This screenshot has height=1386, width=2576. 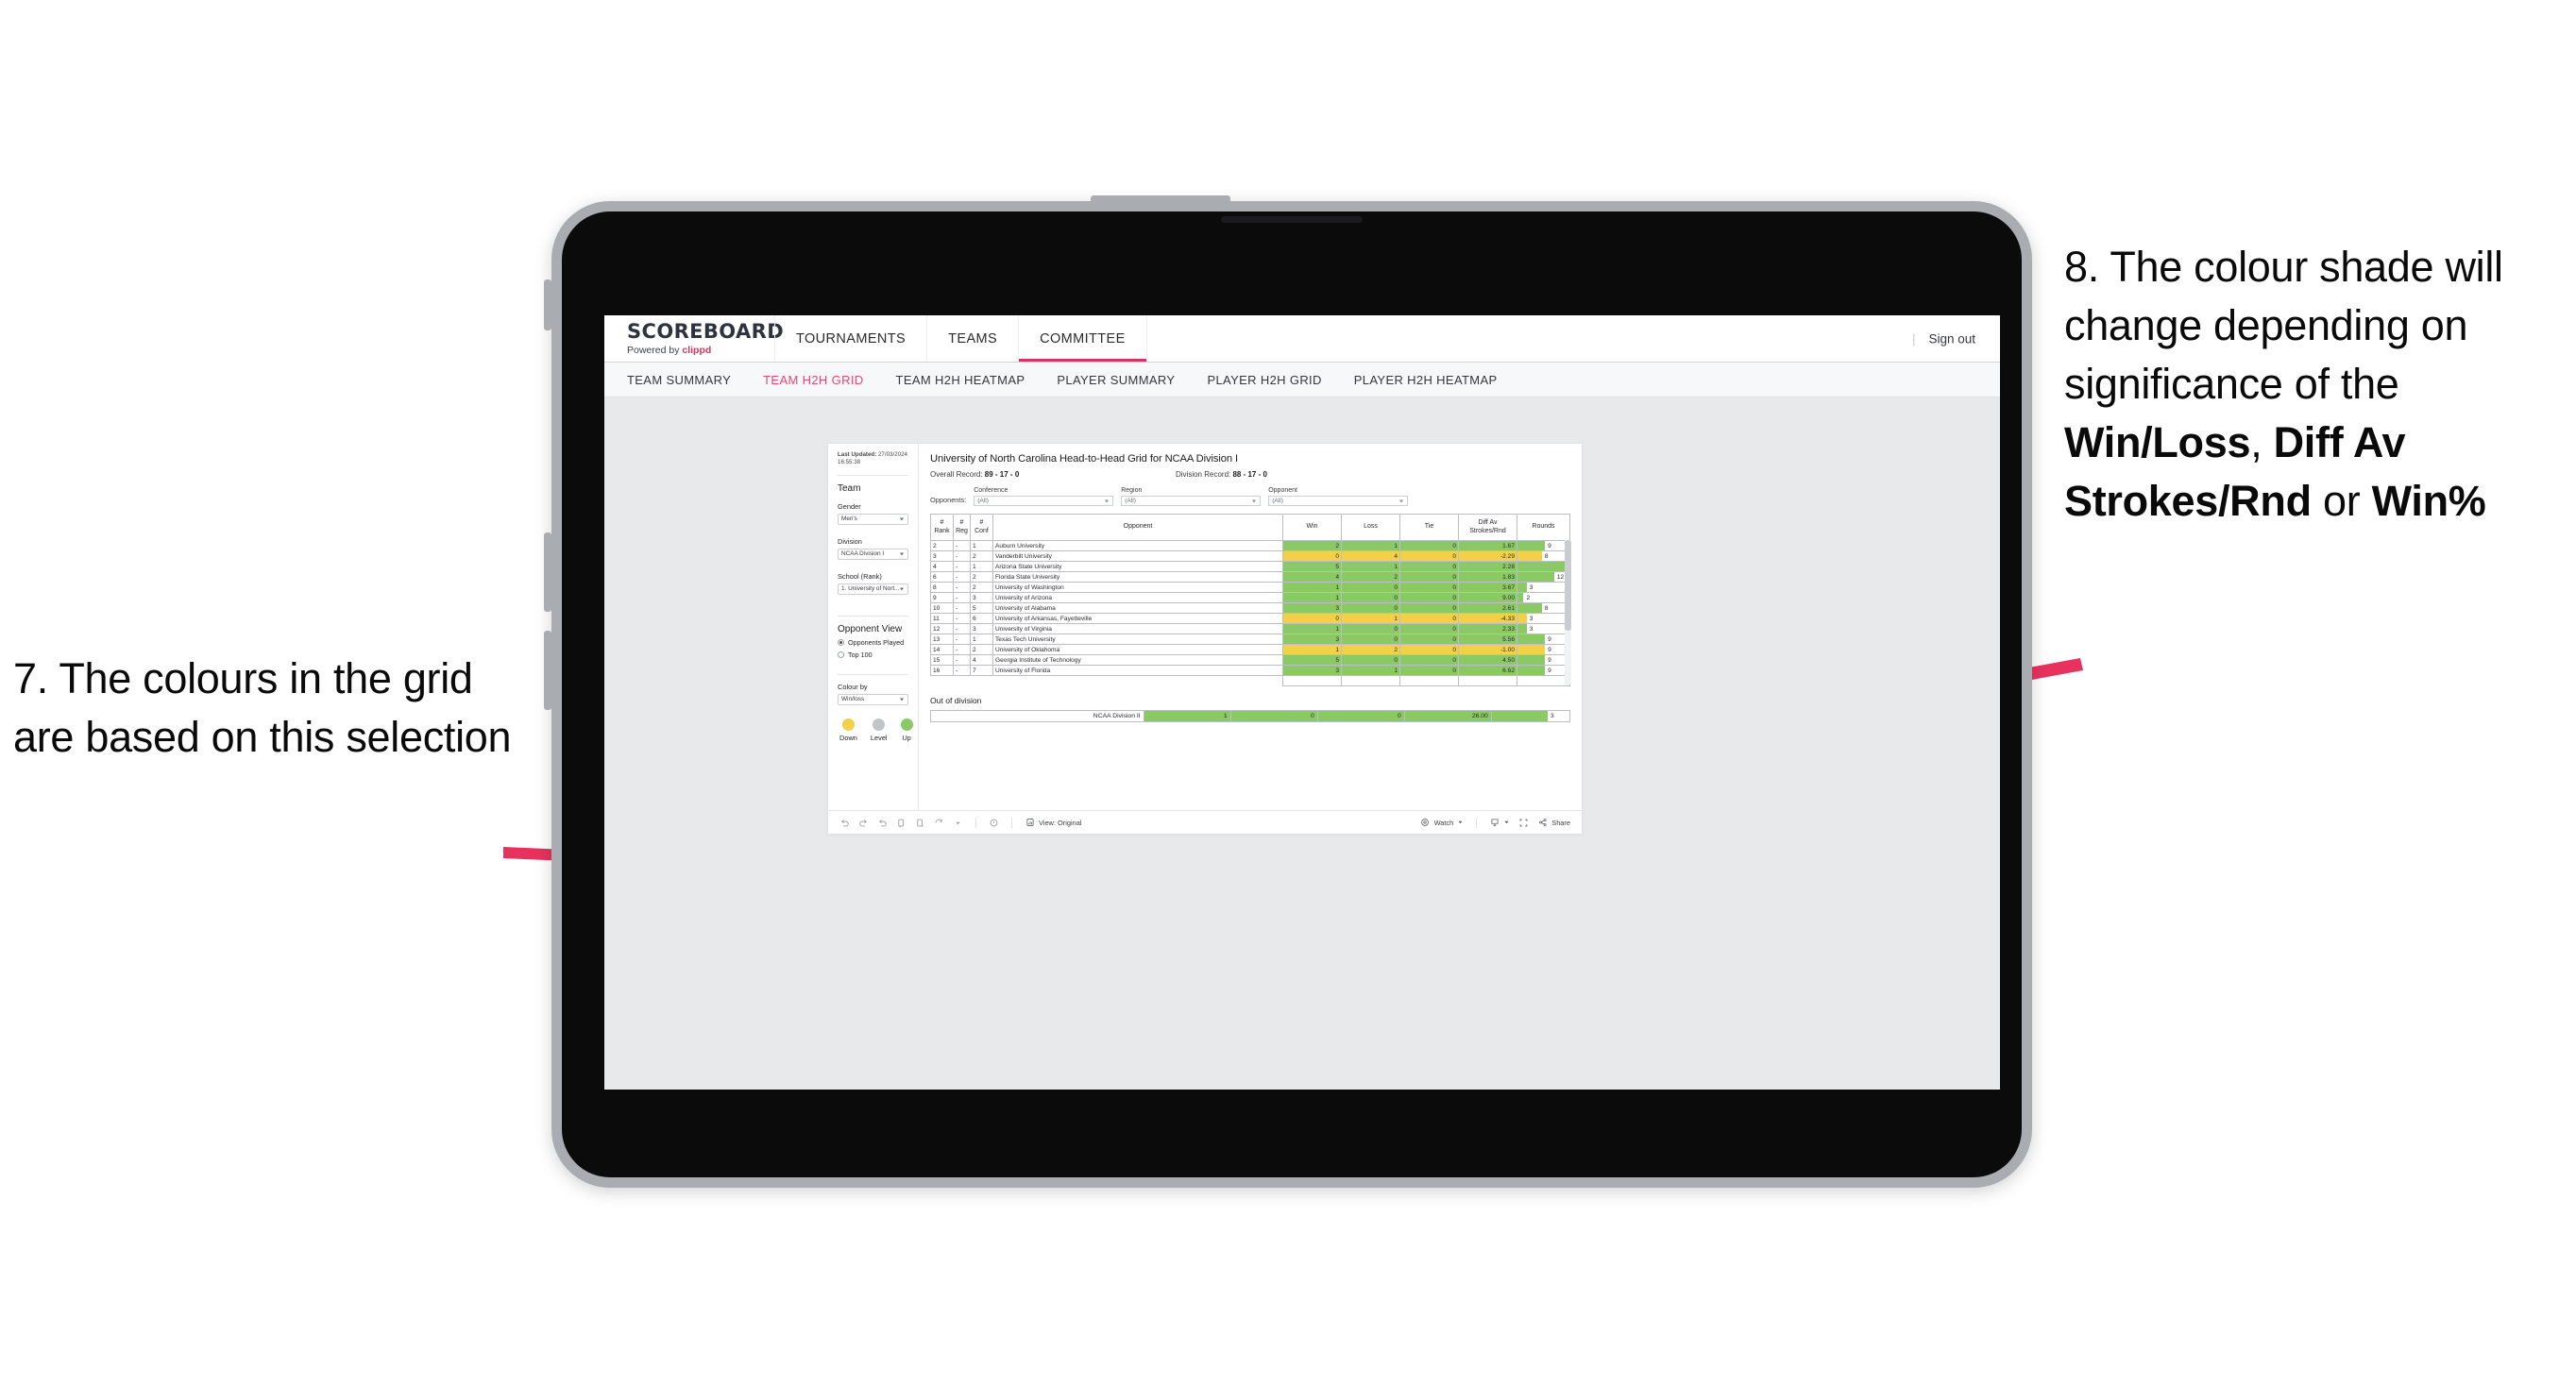 I want to click on cell-rank: 6, so click(x=942, y=577).